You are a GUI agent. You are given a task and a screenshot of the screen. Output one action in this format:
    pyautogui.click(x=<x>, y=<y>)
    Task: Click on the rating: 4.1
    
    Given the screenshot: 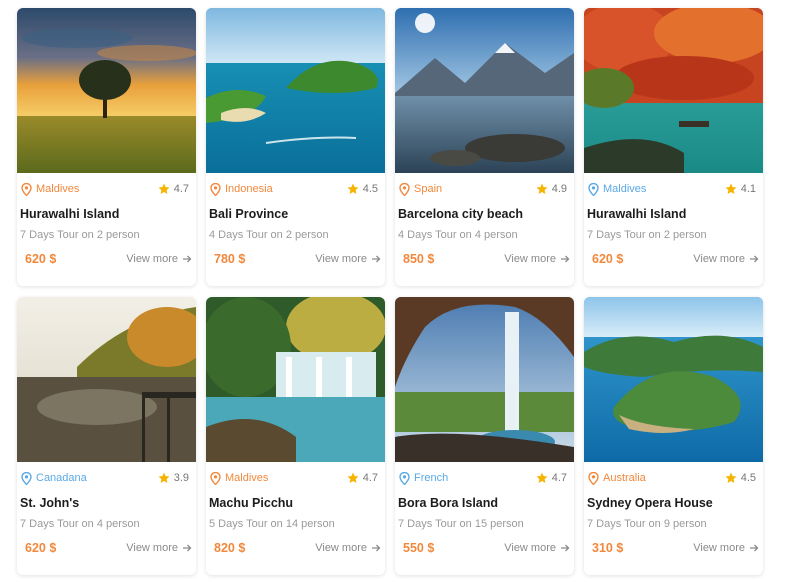 What is the action you would take?
    pyautogui.click(x=740, y=189)
    